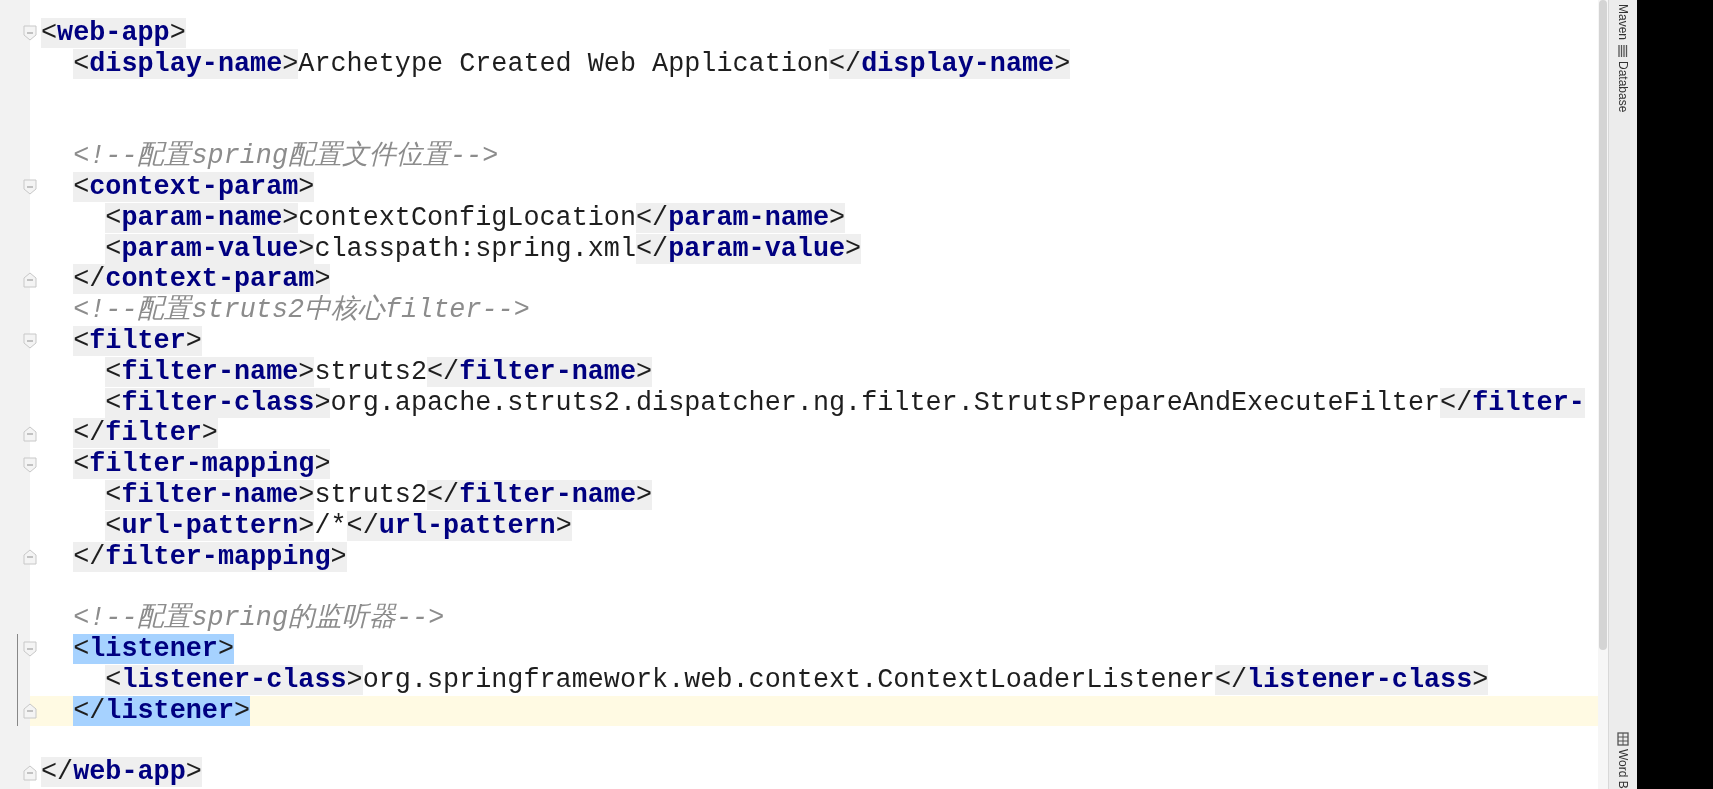 Image resolution: width=1713 pixels, height=789 pixels. Describe the element at coordinates (1623, 739) in the screenshot. I see `book-icon` at that location.